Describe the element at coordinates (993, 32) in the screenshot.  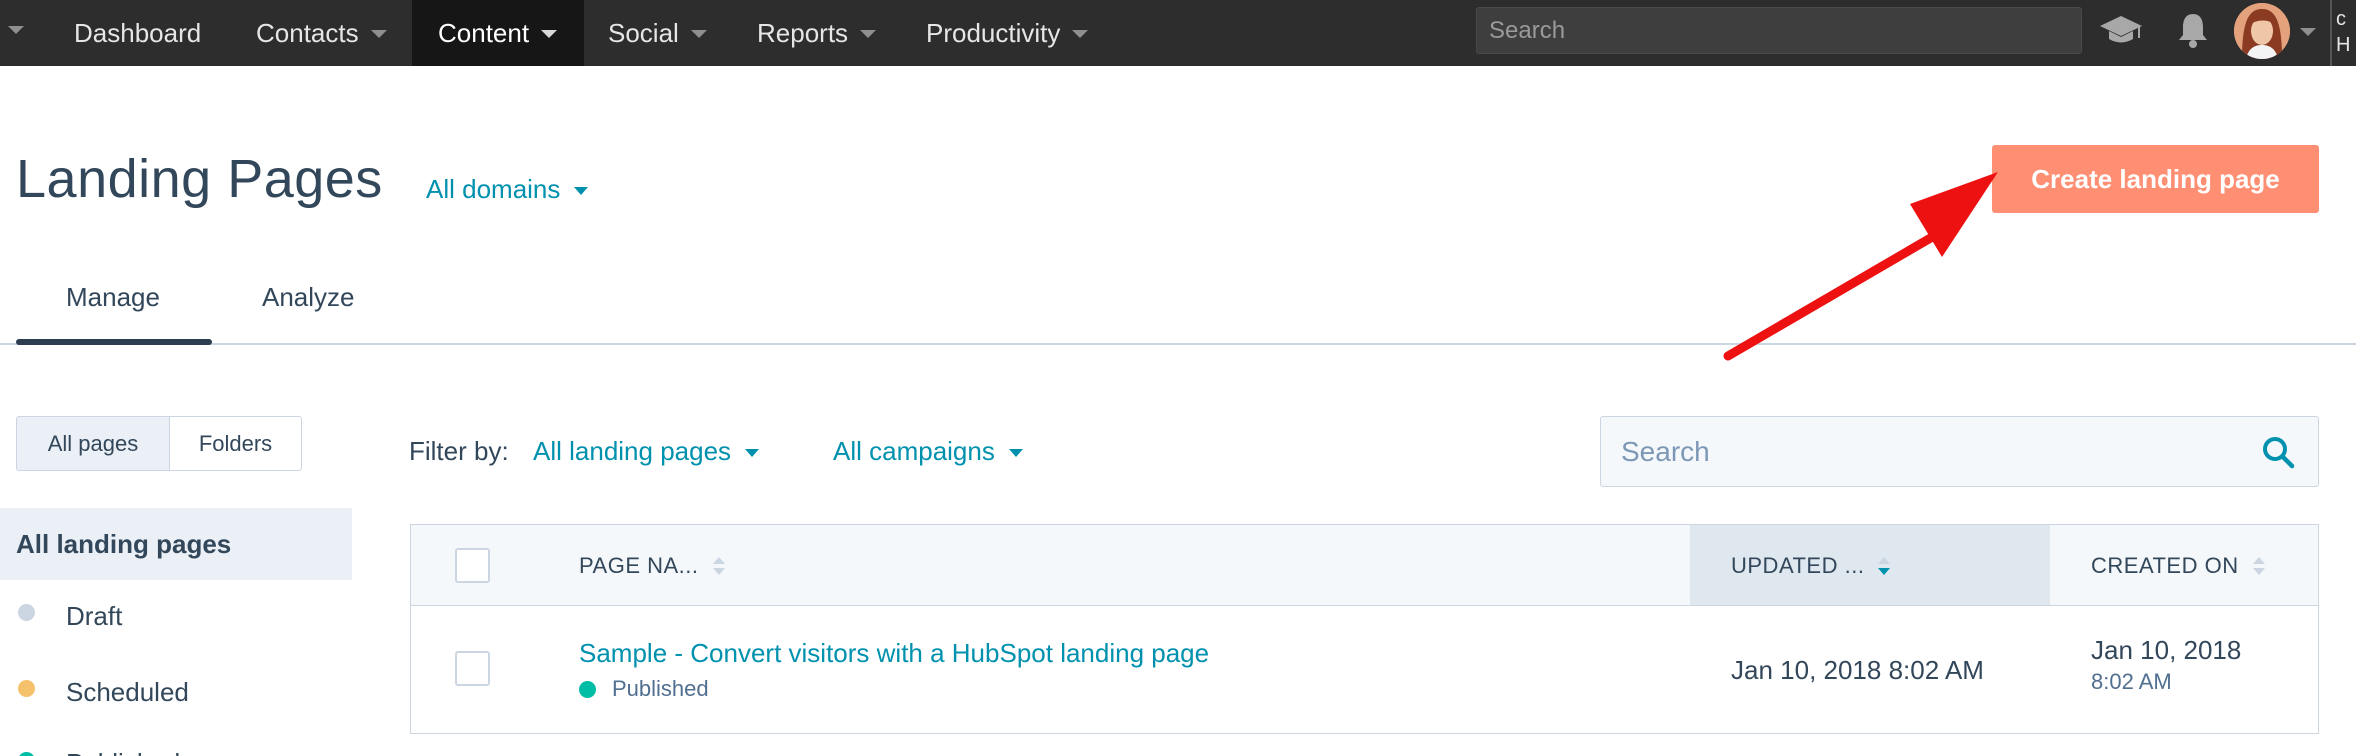
I see `nav-item-label: Productivity` at that location.